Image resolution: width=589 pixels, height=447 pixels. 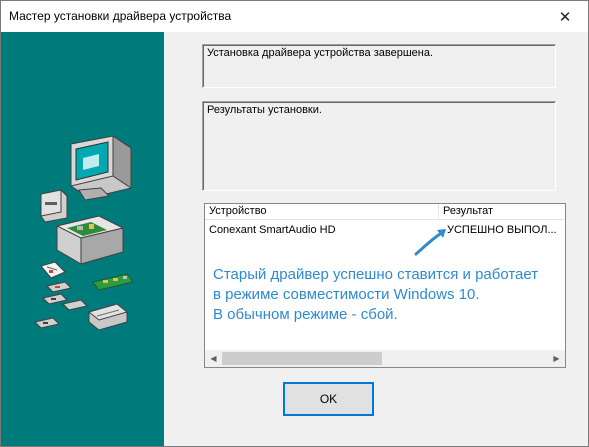 What do you see at coordinates (54, 206) in the screenshot?
I see `drive-icon` at bounding box center [54, 206].